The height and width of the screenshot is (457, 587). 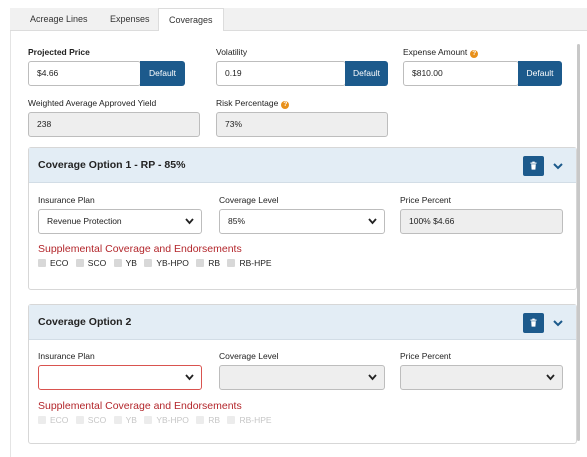 I want to click on projected-price-input: $4.66, so click(x=84, y=73).